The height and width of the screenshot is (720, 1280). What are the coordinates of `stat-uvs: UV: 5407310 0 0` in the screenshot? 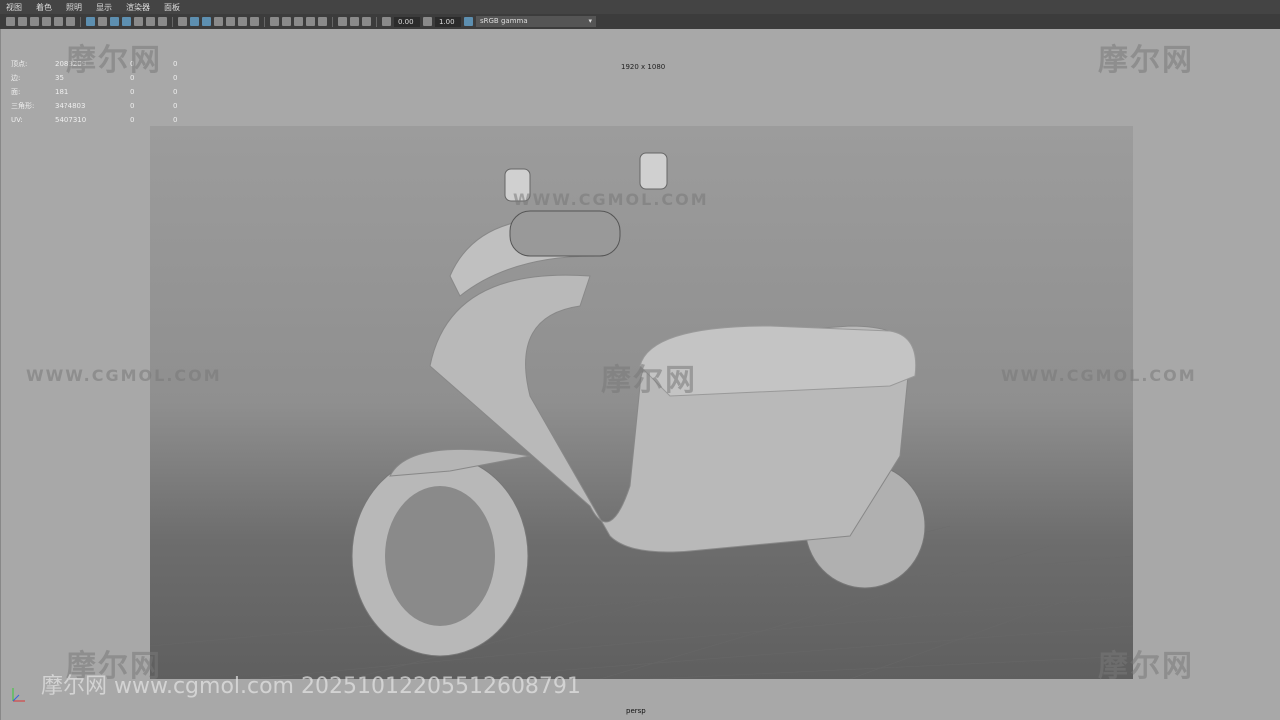 It's located at (94, 120).